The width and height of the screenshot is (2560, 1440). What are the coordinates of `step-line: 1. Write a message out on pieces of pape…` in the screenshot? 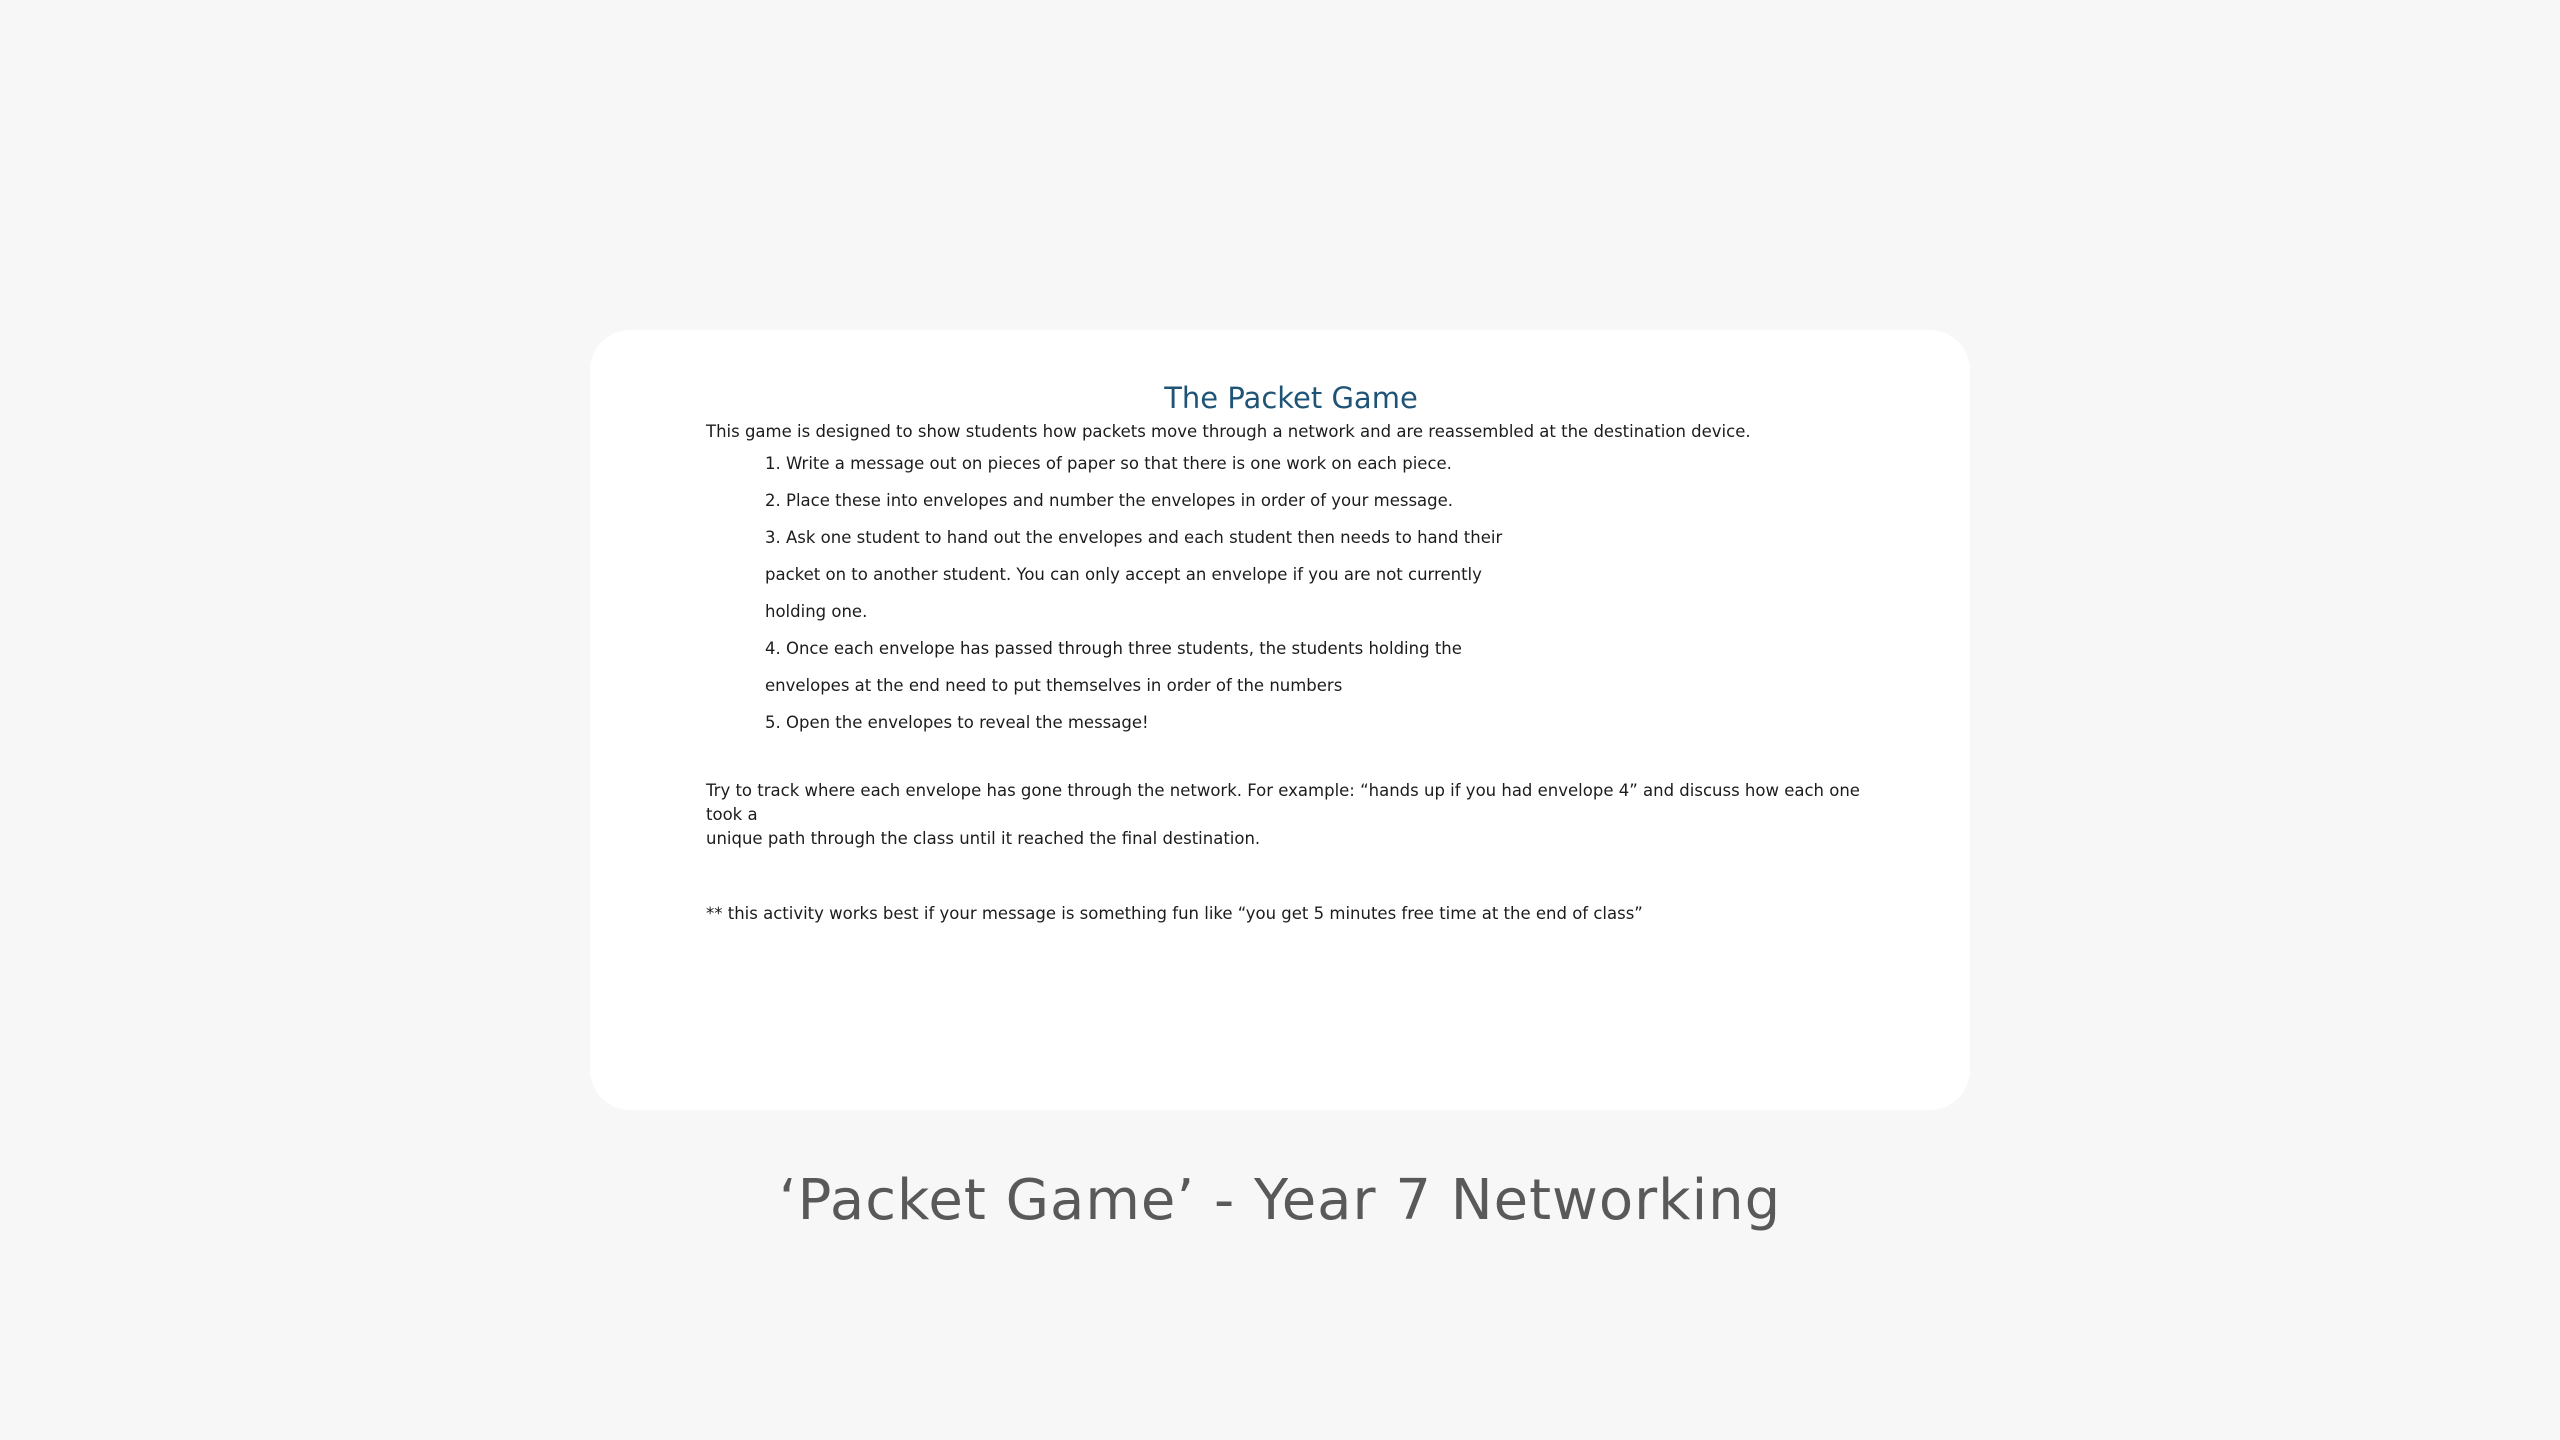 It's located at (1108, 463).